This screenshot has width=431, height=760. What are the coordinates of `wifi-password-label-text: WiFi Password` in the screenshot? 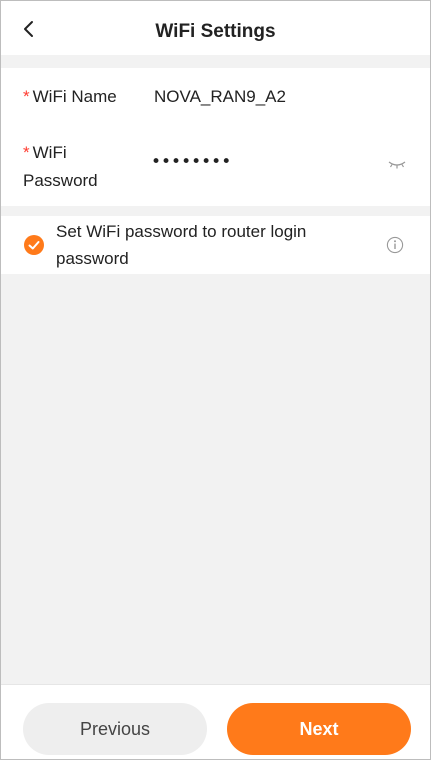 It's located at (60, 166).